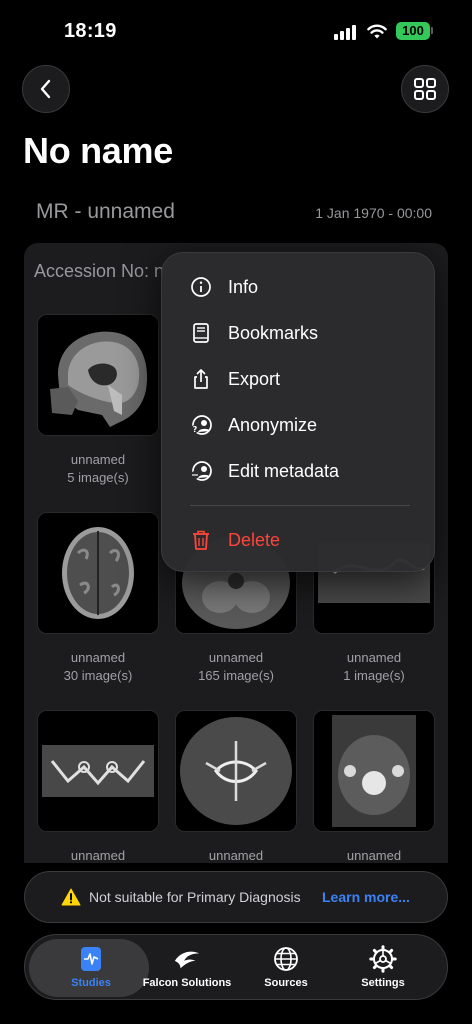 This screenshot has width=472, height=1024. What do you see at coordinates (374, 667) in the screenshot?
I see `series-caption: unnamed 1 image(s)` at bounding box center [374, 667].